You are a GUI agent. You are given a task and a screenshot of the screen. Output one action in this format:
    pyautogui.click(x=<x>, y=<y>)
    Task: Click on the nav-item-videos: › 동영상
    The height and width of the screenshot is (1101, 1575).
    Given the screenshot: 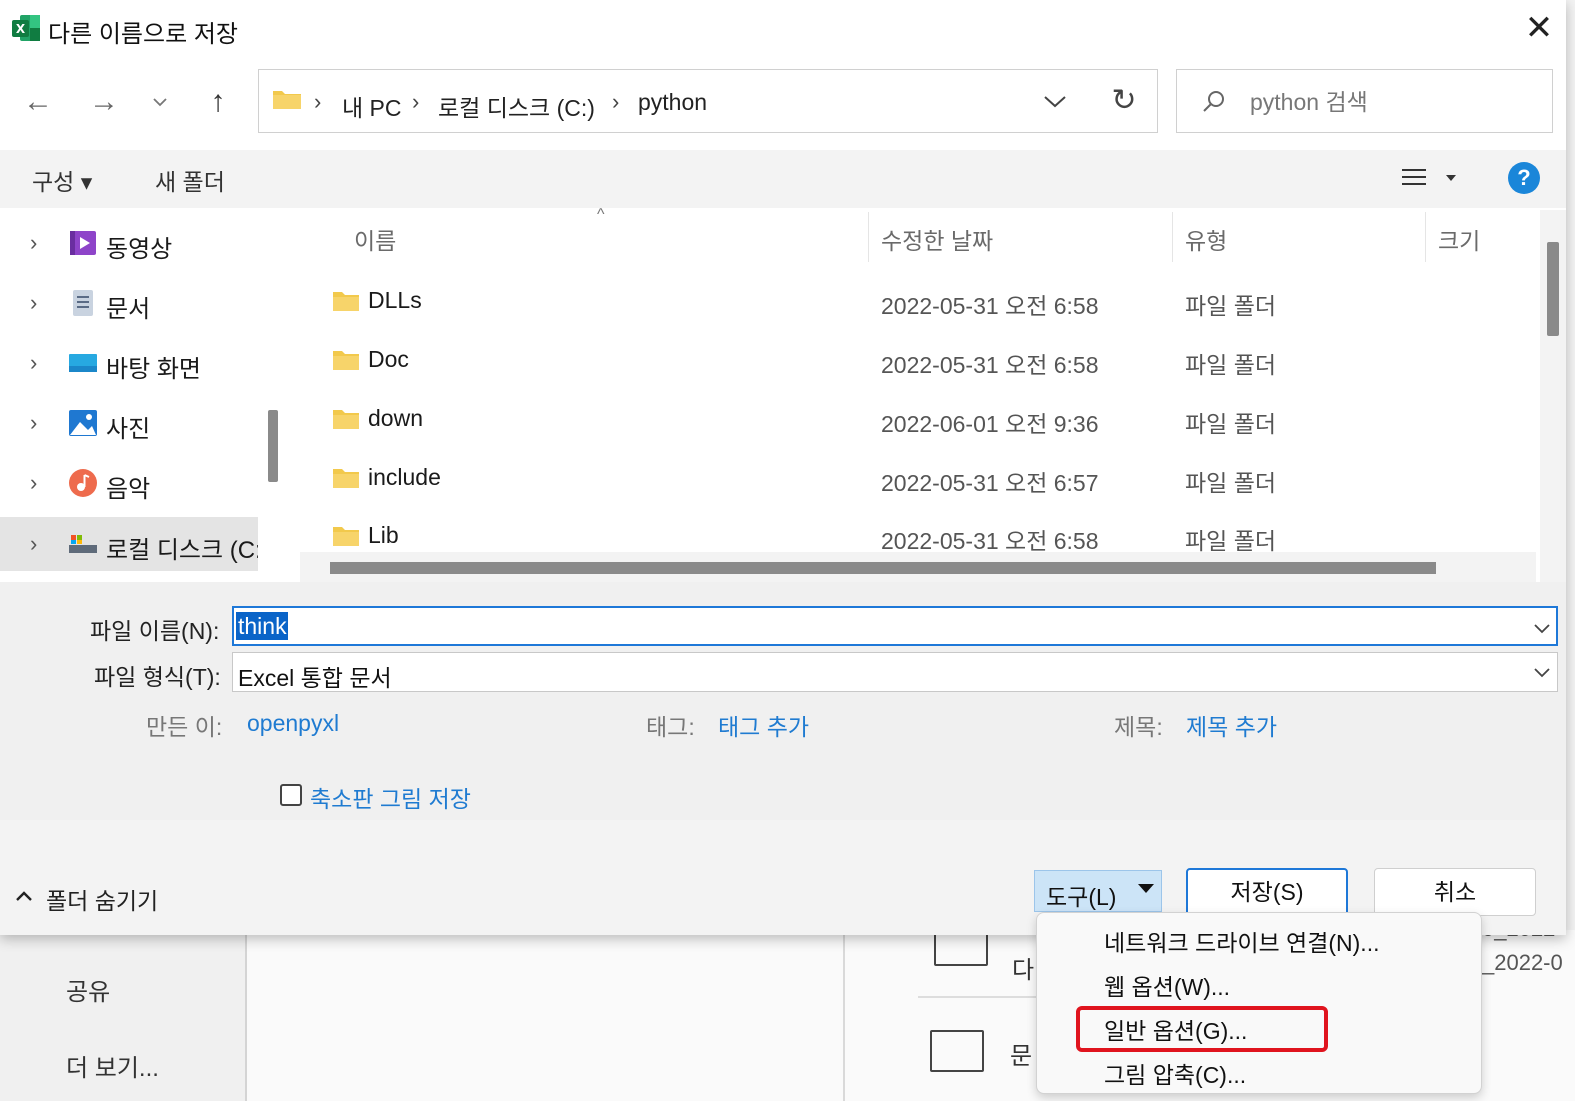 What is the action you would take?
    pyautogui.click(x=129, y=243)
    